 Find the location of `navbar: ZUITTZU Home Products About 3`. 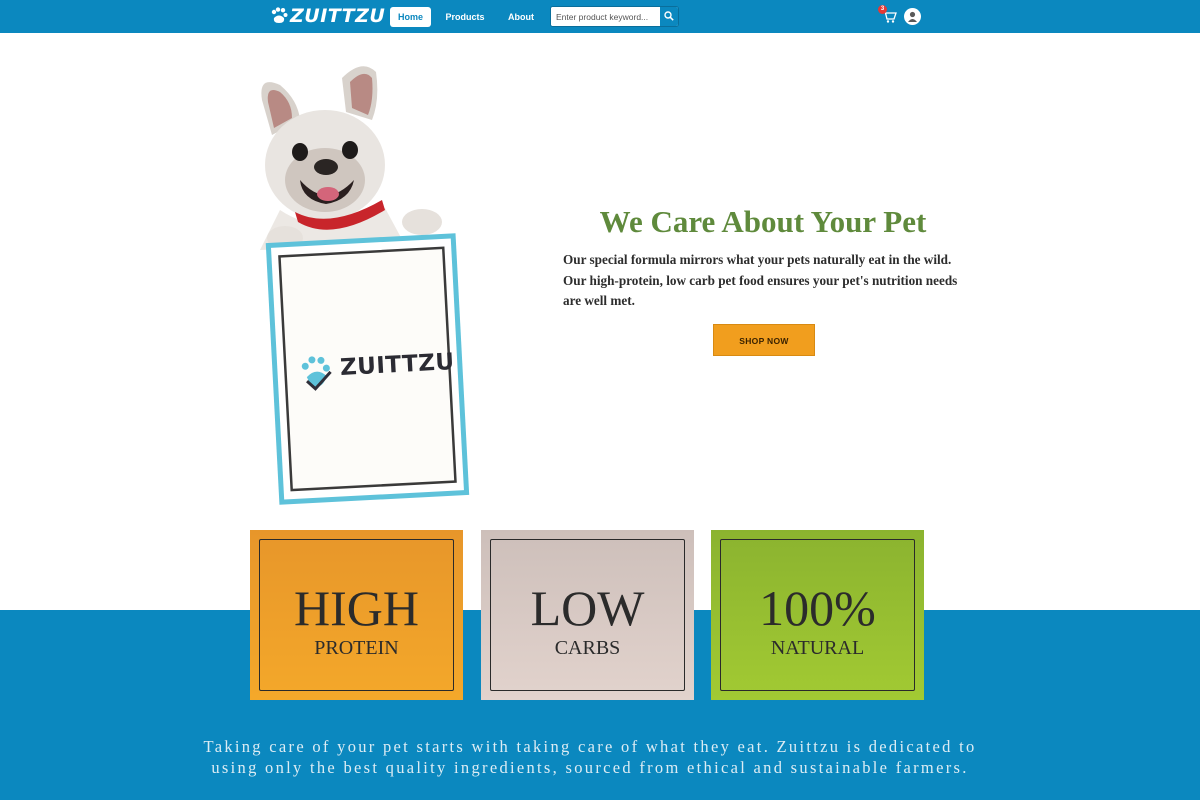

navbar: ZUITTZU Home Products About 3 is located at coordinates (600, 16).